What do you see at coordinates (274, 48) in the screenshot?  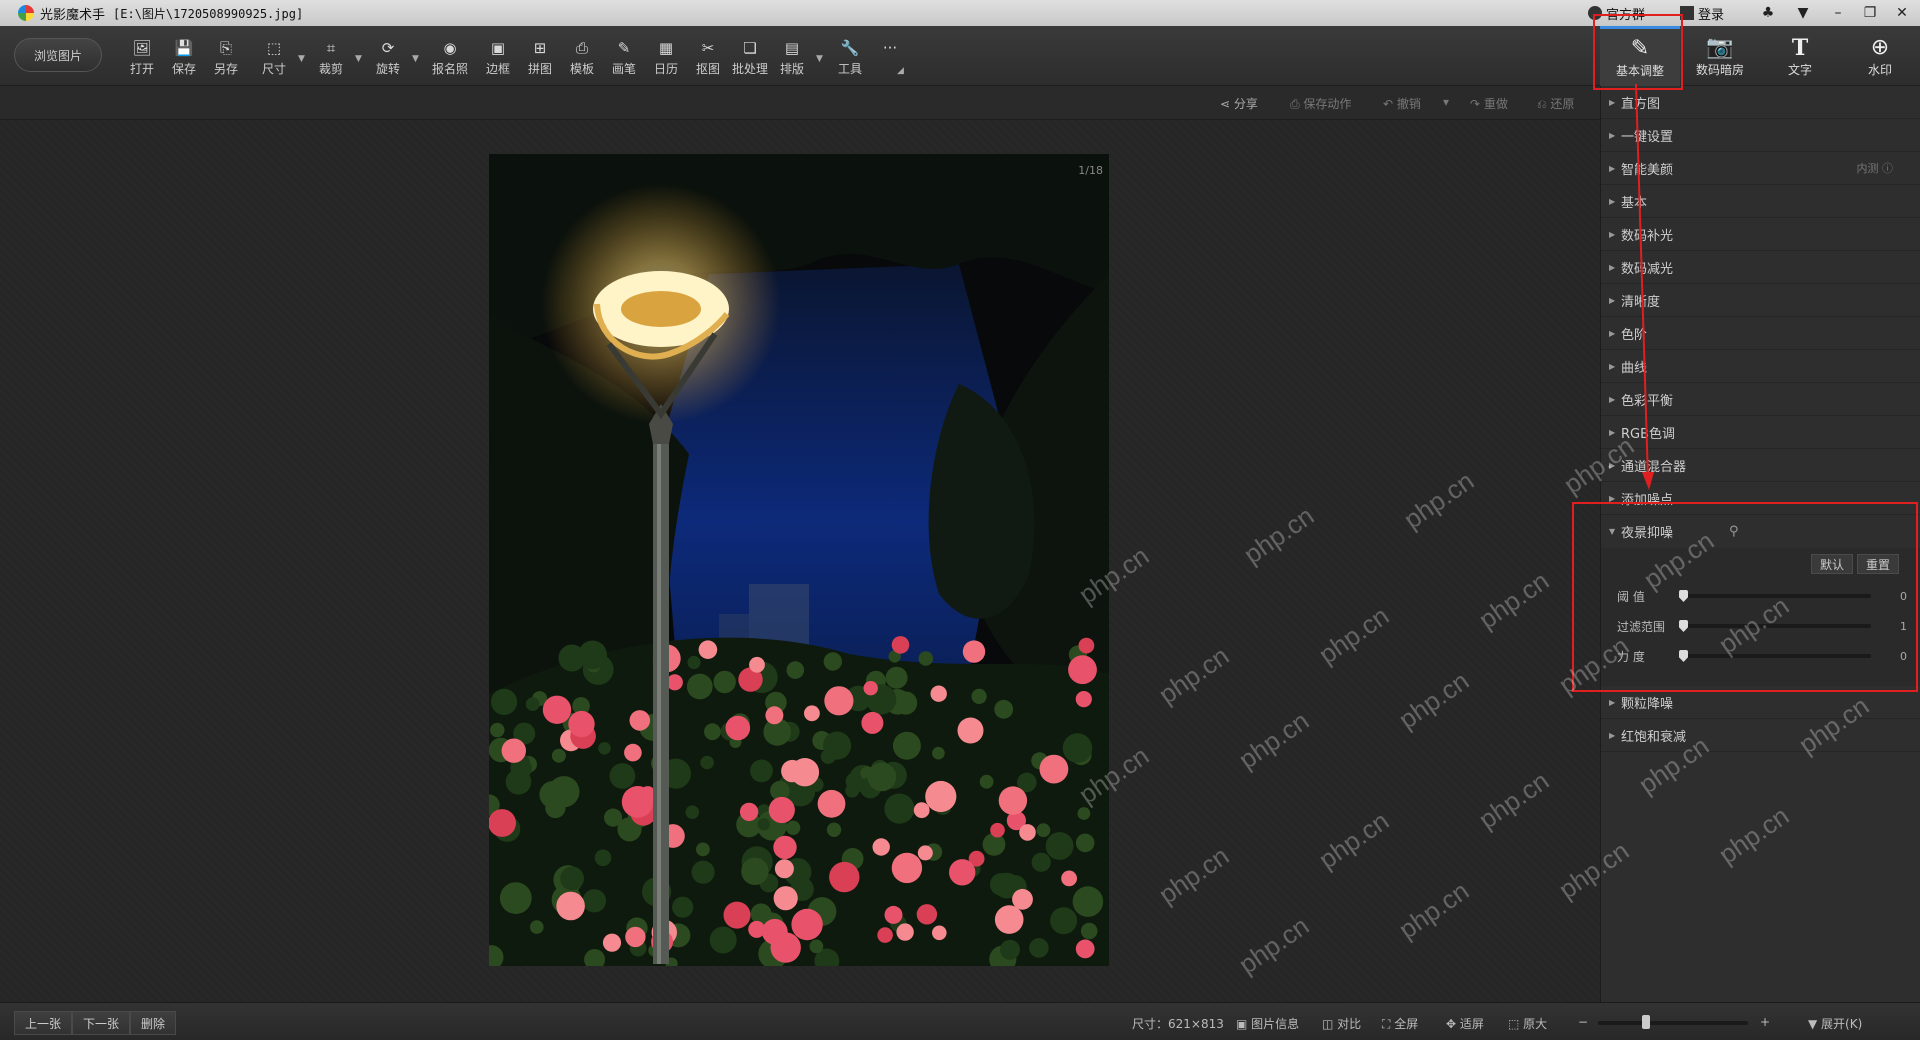 I see `resize-icon: ⬚` at bounding box center [274, 48].